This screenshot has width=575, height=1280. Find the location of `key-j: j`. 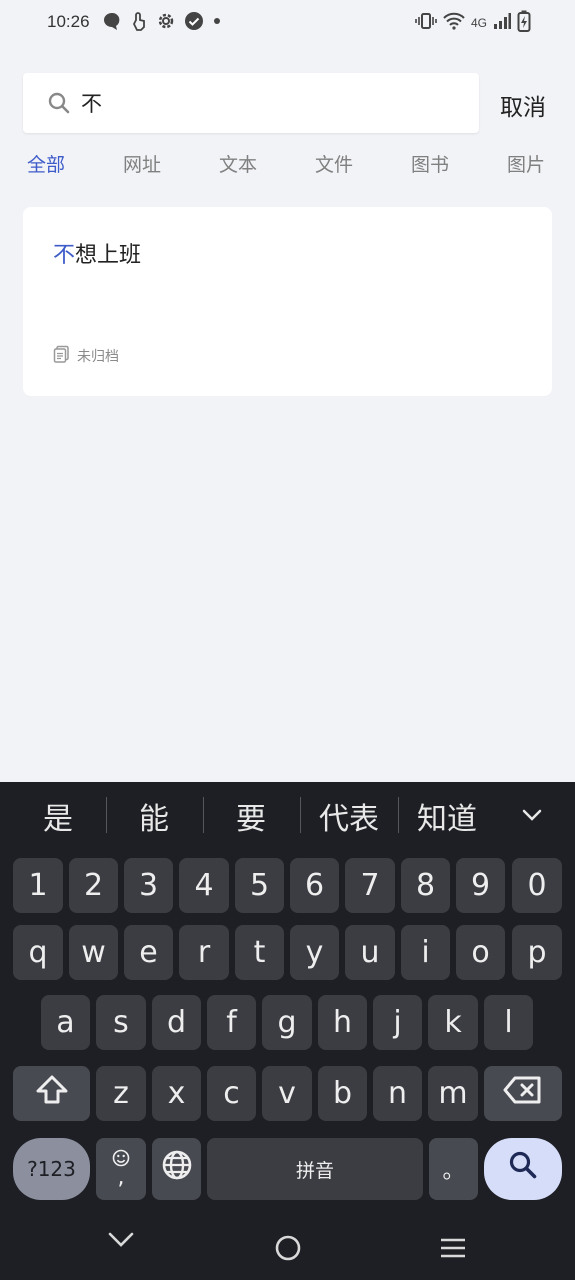

key-j: j is located at coordinates (397, 1022).